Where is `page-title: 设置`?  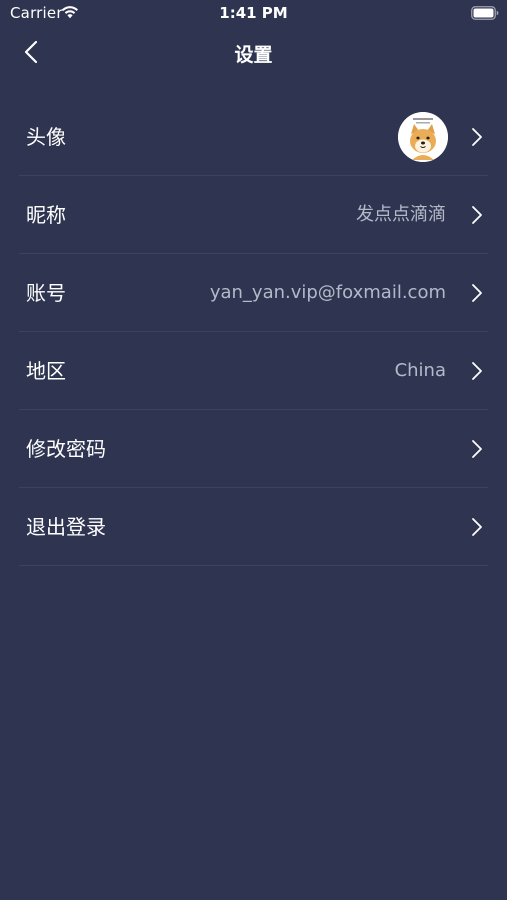 page-title: 设置 is located at coordinates (253, 55).